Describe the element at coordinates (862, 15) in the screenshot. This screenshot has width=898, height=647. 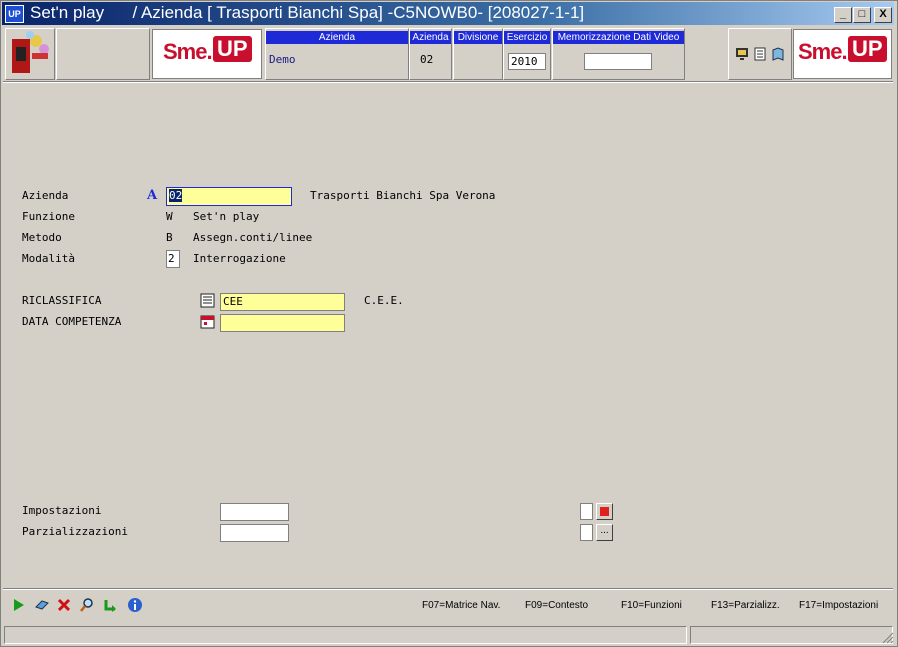
I see `maximize-button: □` at that location.